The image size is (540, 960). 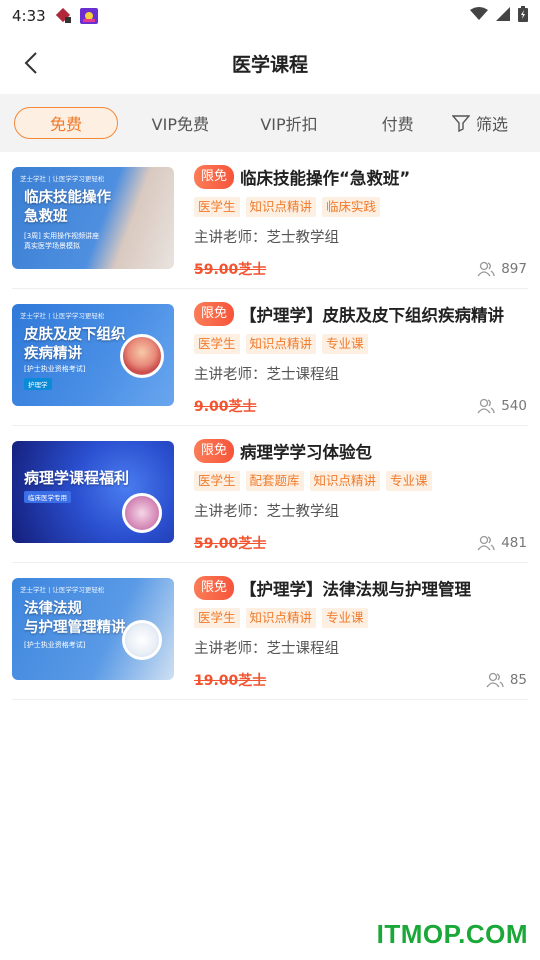 I want to click on course-tags: 医学生 知识点精讲 临床实践, so click(x=361, y=207).